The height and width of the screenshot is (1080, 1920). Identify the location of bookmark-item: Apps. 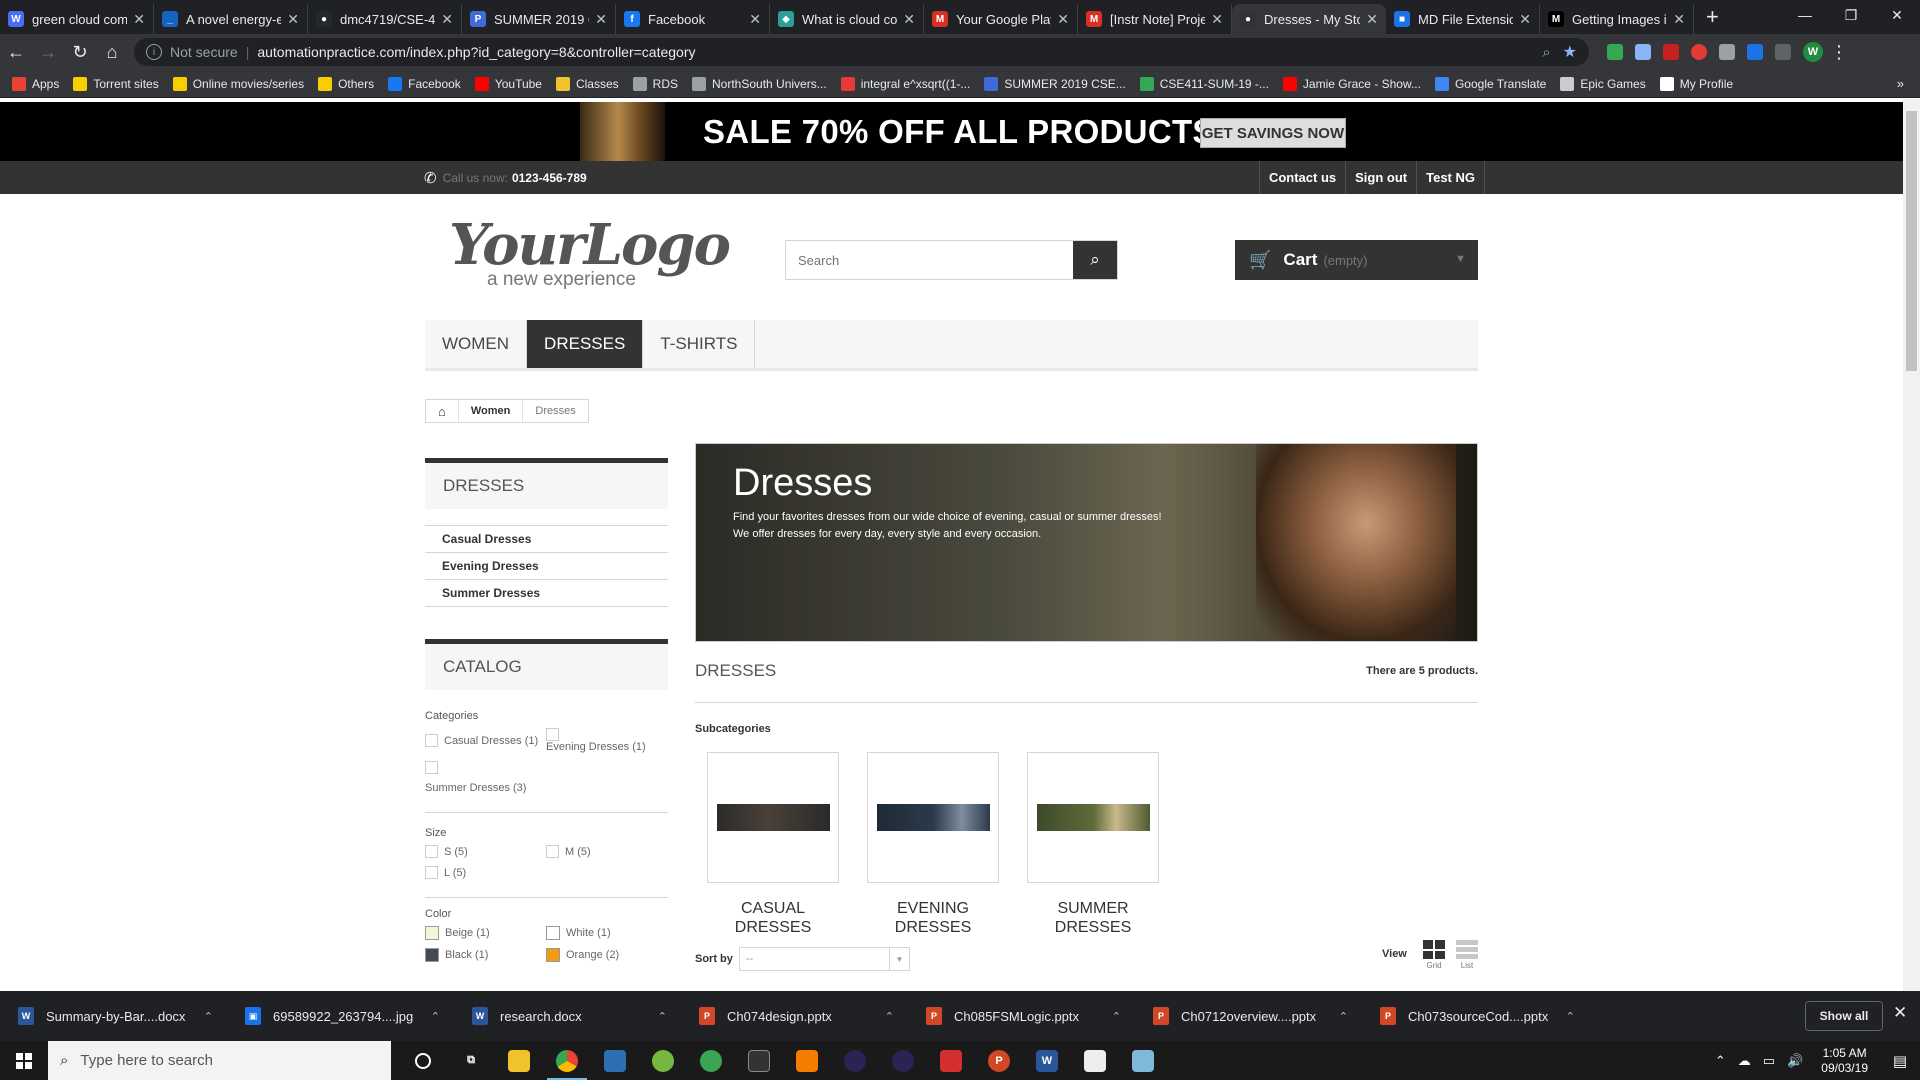
(35, 83).